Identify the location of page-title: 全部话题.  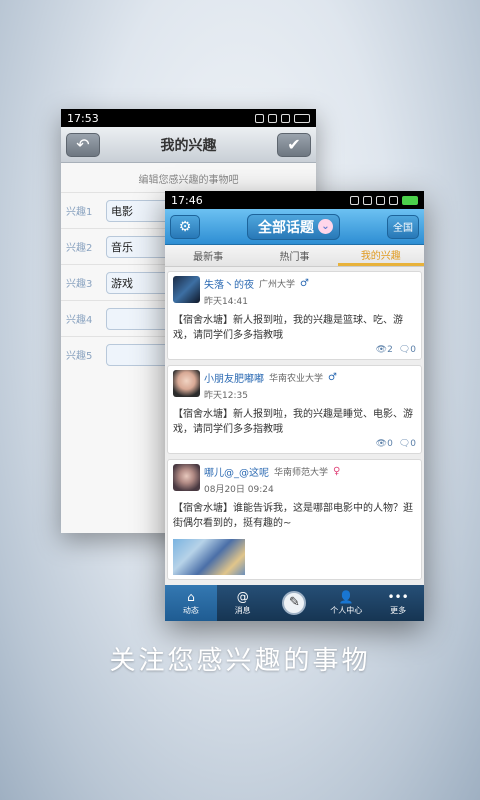
(286, 227).